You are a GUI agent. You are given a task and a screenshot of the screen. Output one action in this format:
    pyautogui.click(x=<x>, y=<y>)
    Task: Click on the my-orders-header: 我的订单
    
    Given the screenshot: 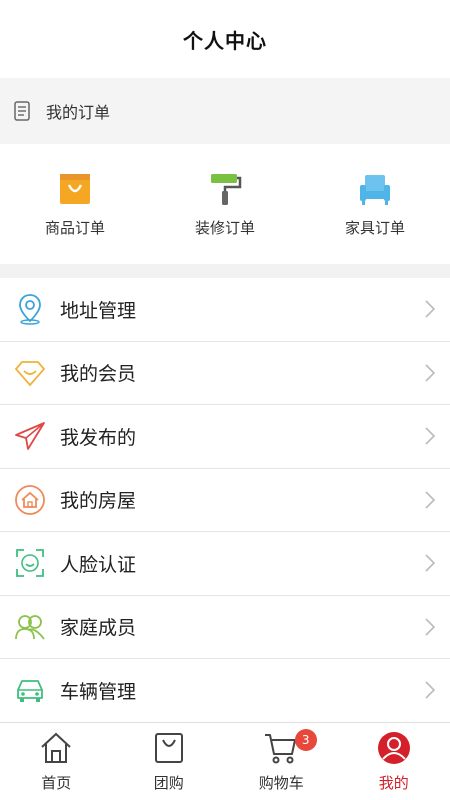 What is the action you would take?
    pyautogui.click(x=225, y=111)
    